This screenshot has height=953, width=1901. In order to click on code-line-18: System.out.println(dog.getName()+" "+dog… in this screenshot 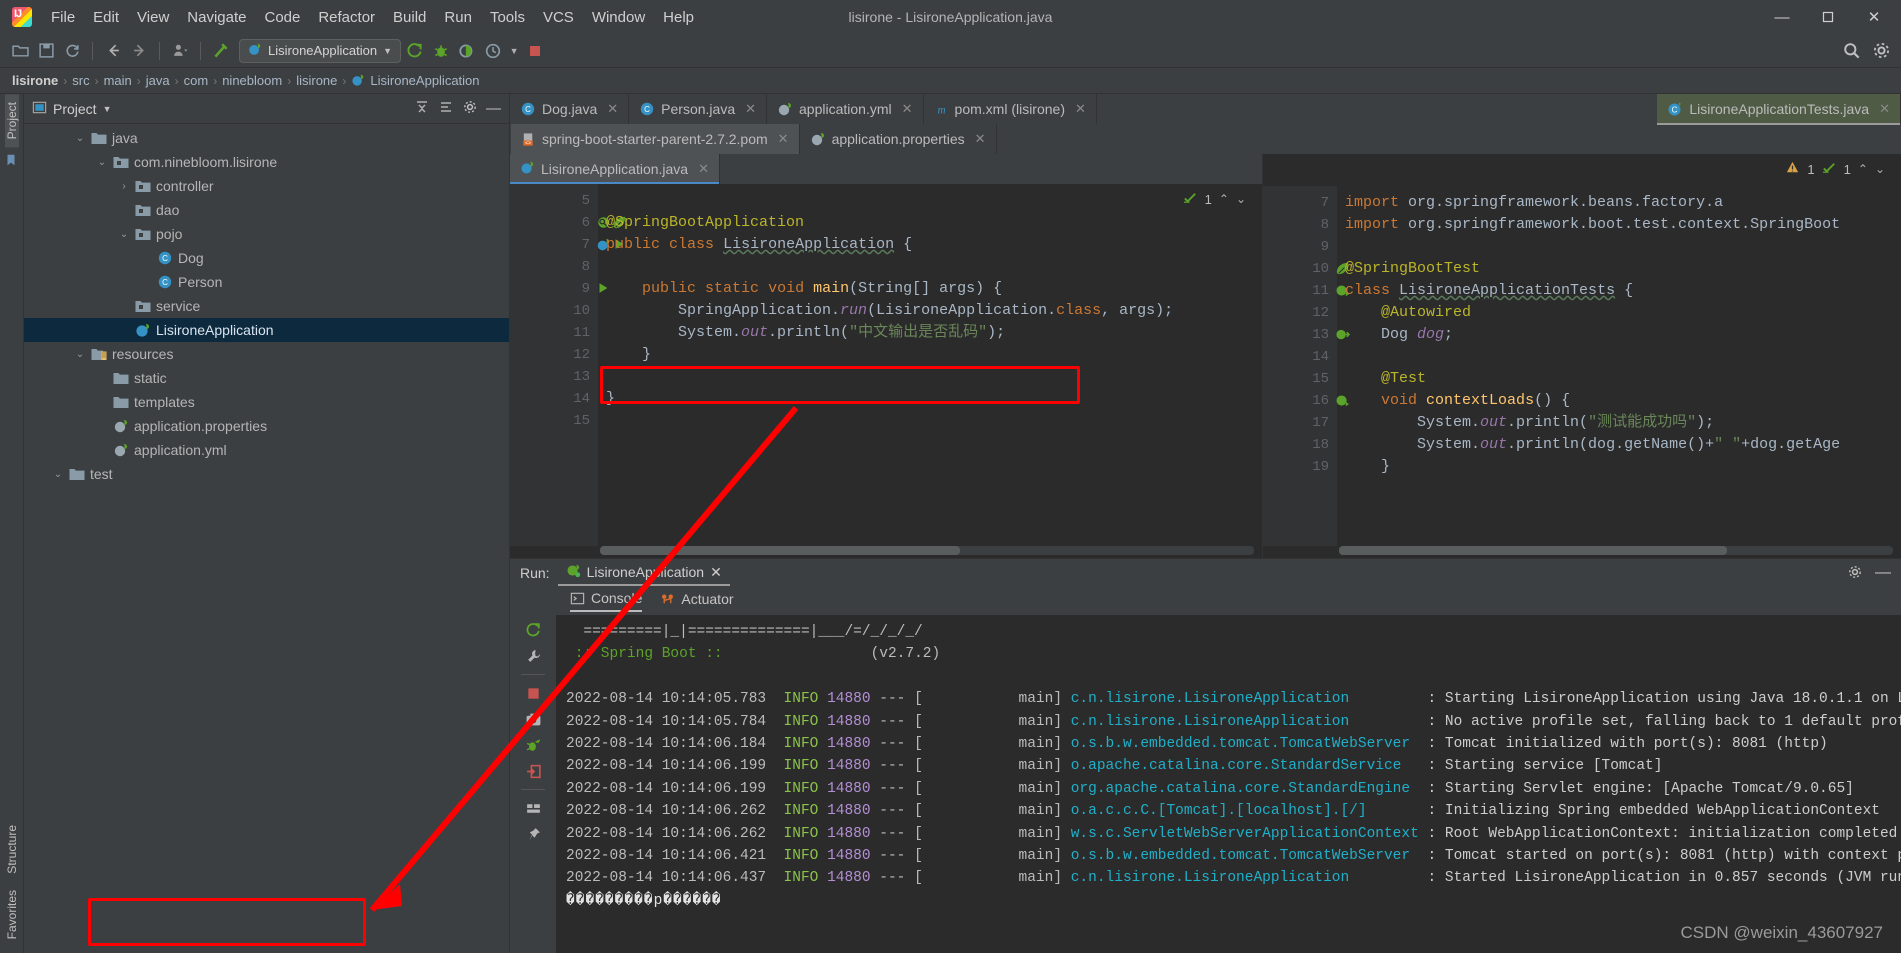, I will do `click(1619, 445)`.